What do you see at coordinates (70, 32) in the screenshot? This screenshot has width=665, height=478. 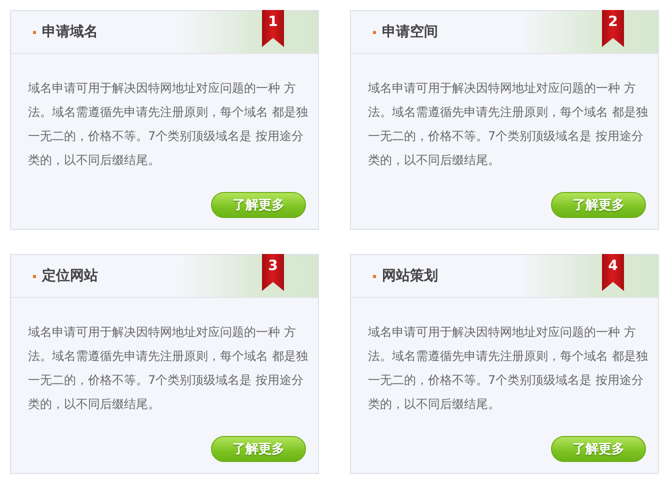 I see `card-title: 申请域名` at bounding box center [70, 32].